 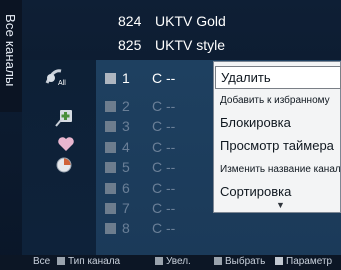 What do you see at coordinates (126, 228) in the screenshot?
I see `channel-number: 8` at bounding box center [126, 228].